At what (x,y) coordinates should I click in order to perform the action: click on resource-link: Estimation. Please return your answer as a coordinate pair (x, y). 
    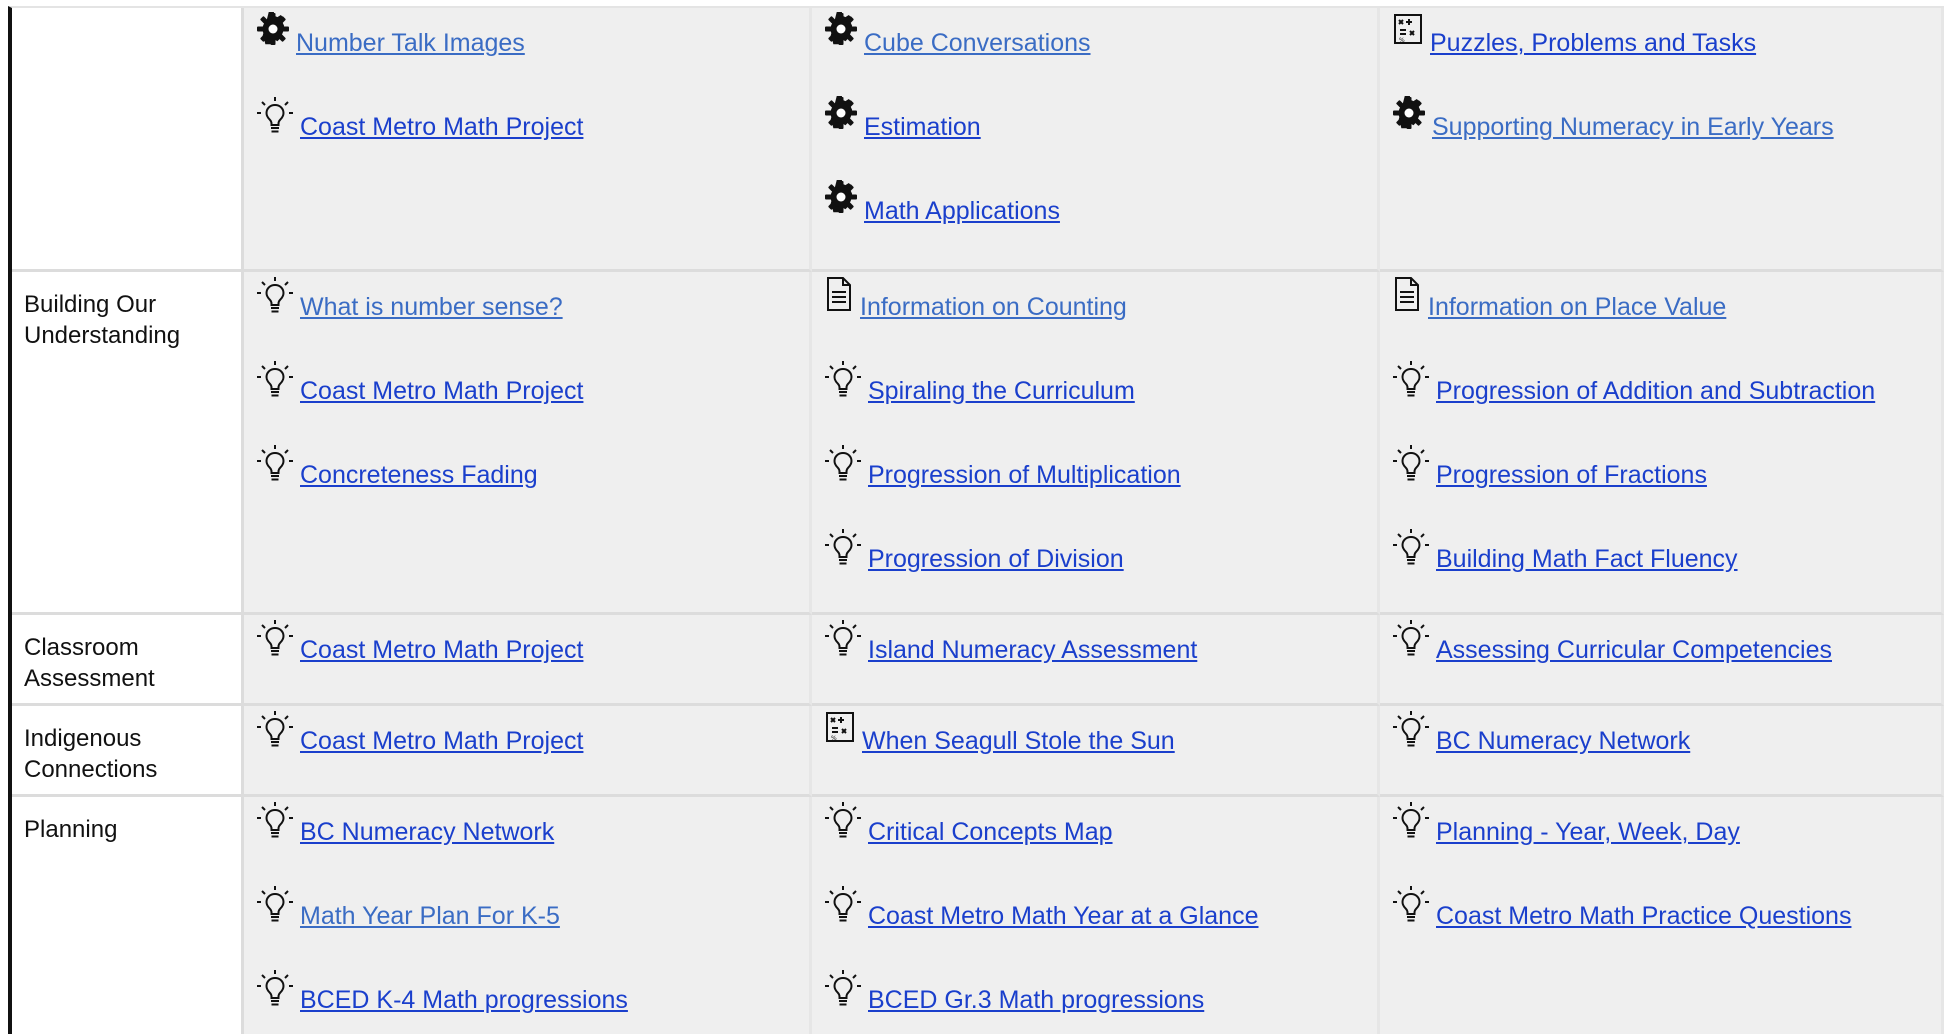
    Looking at the image, I should click on (922, 127).